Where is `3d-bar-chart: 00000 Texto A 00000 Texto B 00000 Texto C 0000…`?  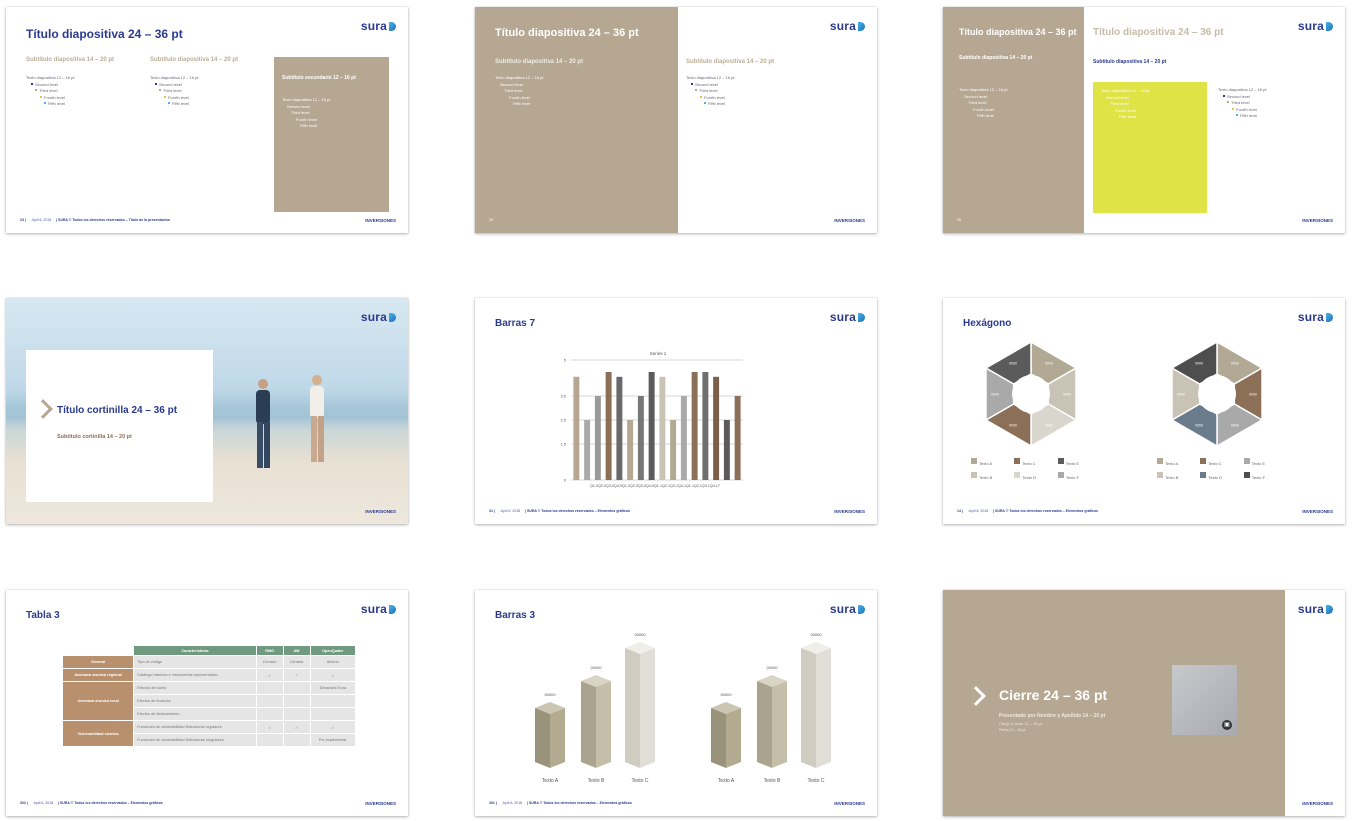
3d-bar-chart: 00000 Texto A 00000 Texto B 00000 Texto C 0000… is located at coordinates (683, 708).